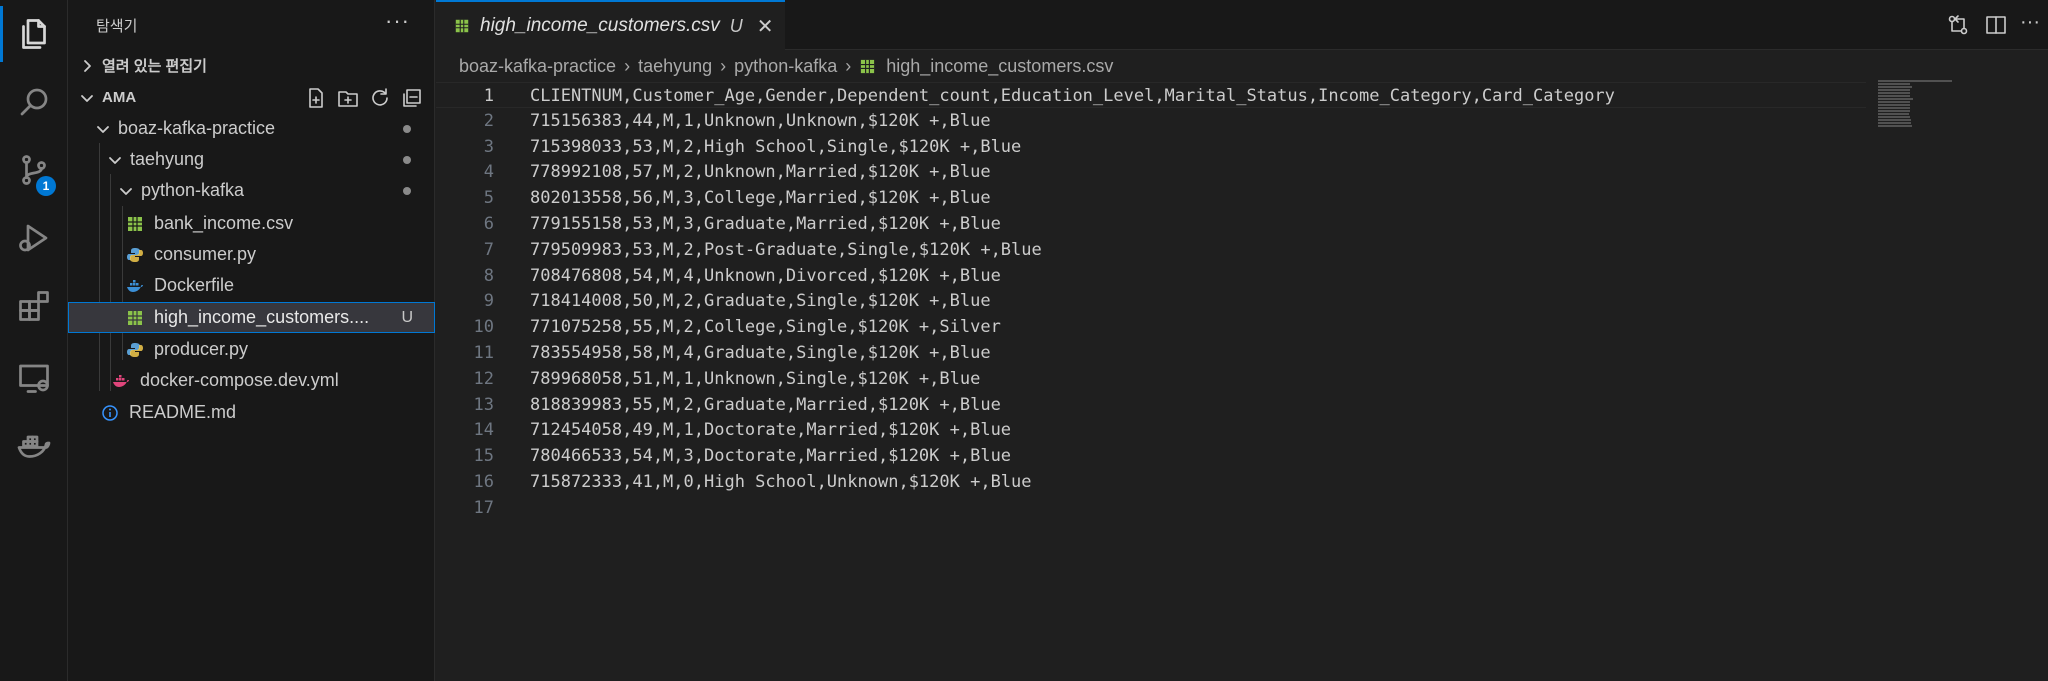 The height and width of the screenshot is (681, 2048). I want to click on tree-item-label: consumer.py, so click(205, 254).